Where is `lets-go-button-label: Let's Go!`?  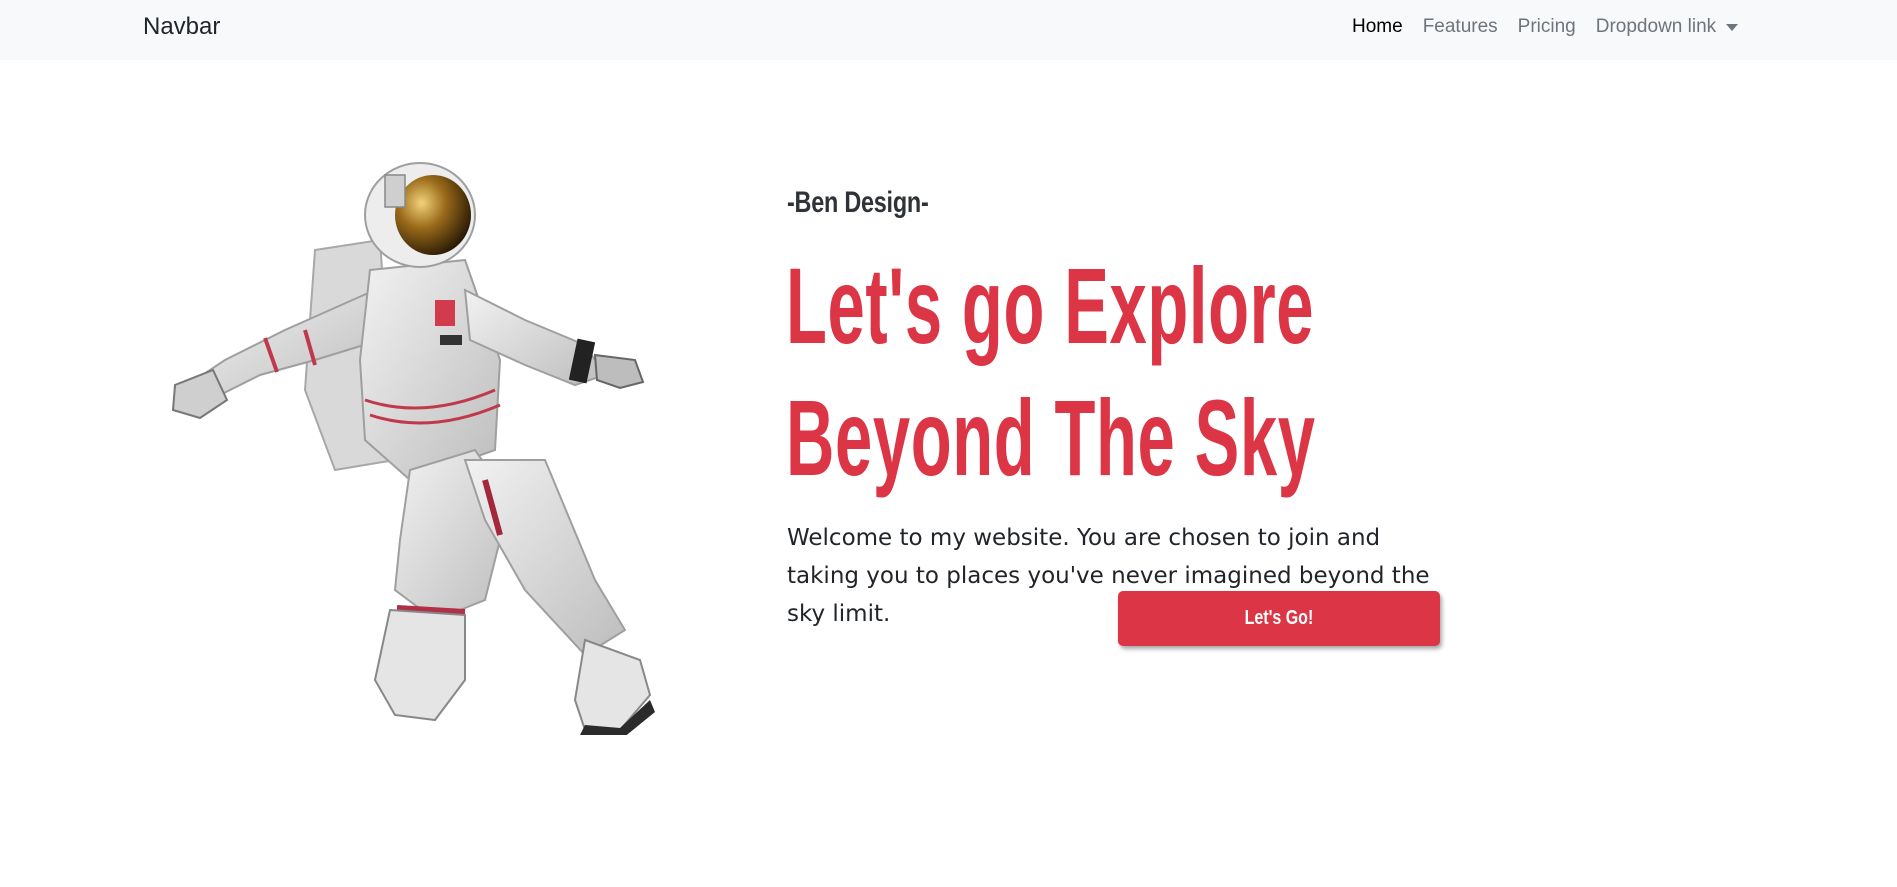 lets-go-button-label: Let's Go! is located at coordinates (1279, 618).